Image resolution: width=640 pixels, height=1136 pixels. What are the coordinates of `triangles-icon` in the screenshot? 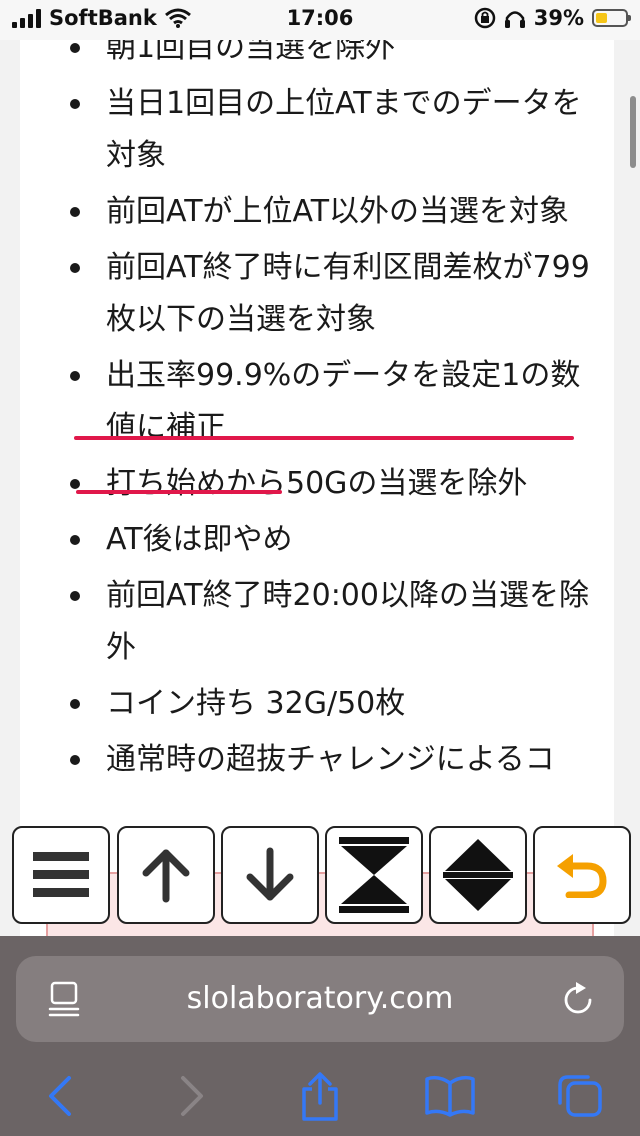 It's located at (478, 875).